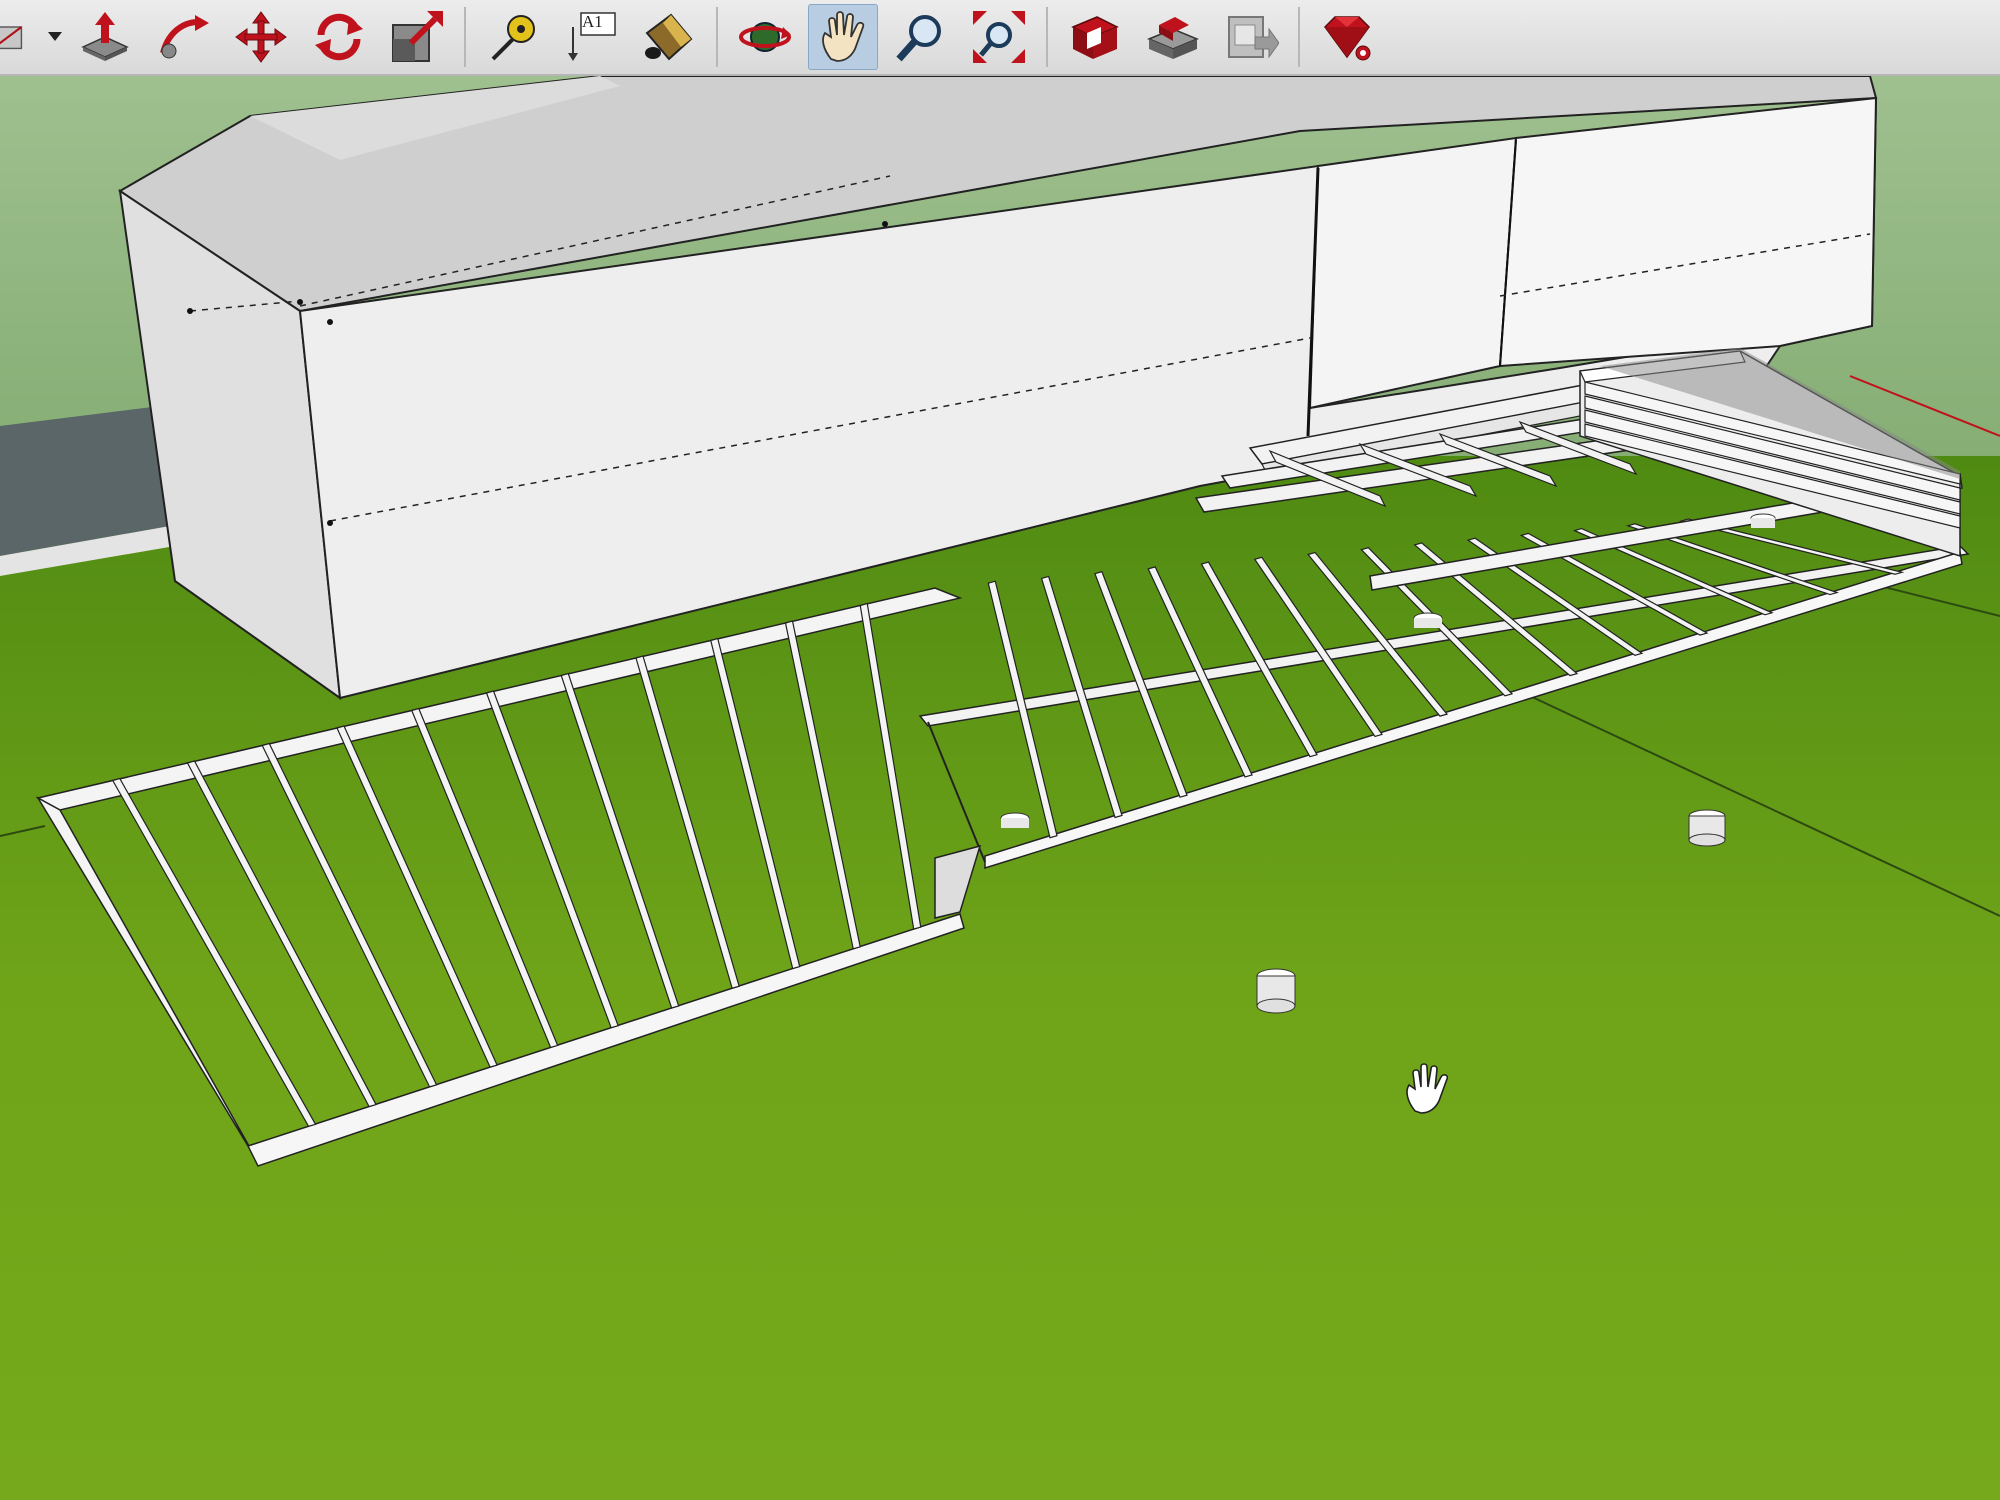 This screenshot has width=2000, height=1500. I want to click on layout-icon, so click(1253, 37).